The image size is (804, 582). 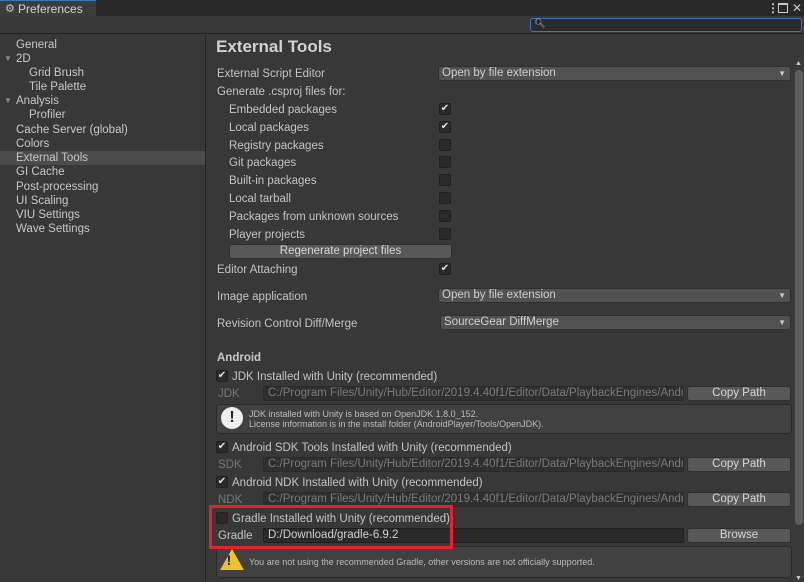 I want to click on git-packages-label: Git packages, so click(x=263, y=163).